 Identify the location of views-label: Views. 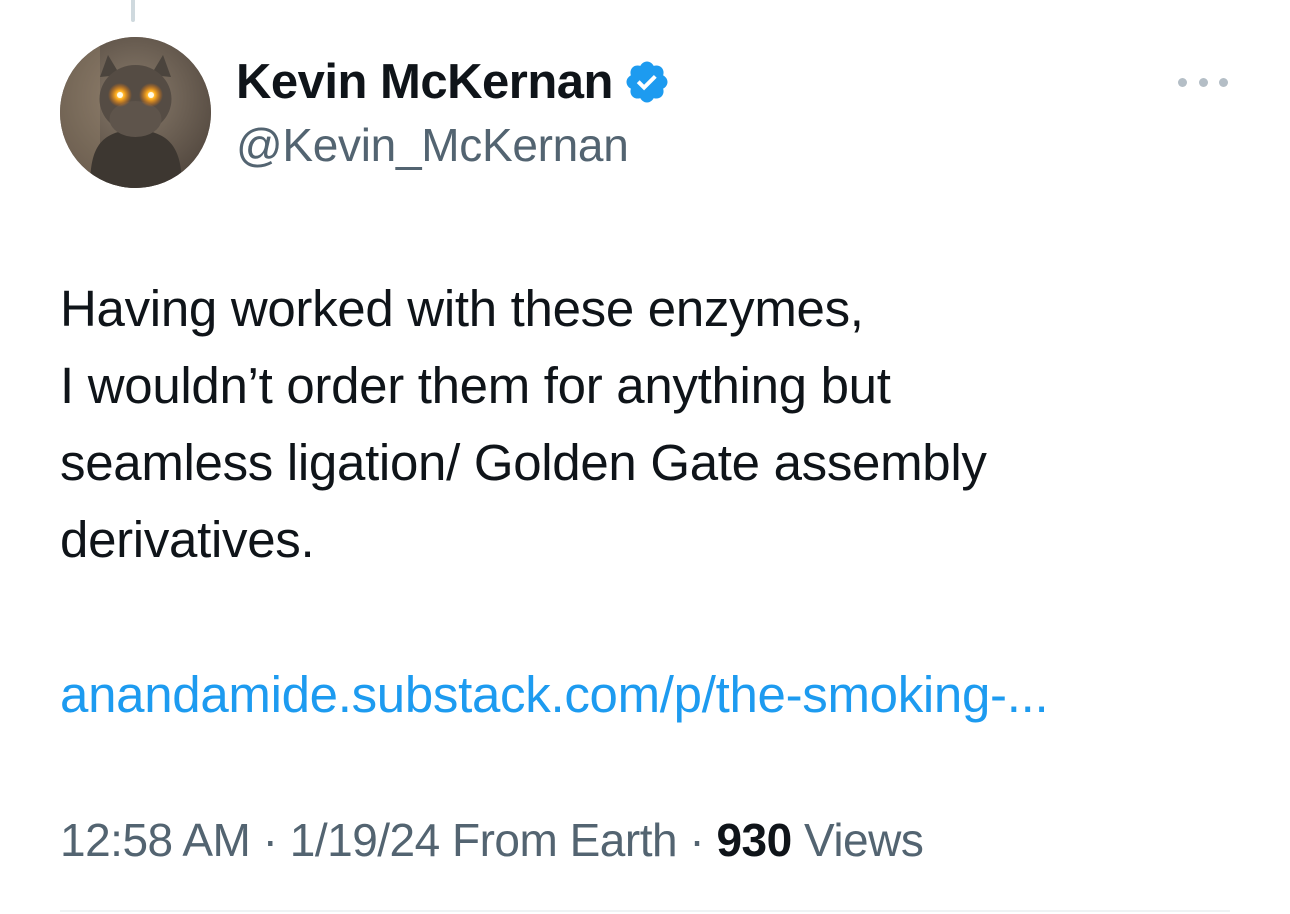
(864, 840).